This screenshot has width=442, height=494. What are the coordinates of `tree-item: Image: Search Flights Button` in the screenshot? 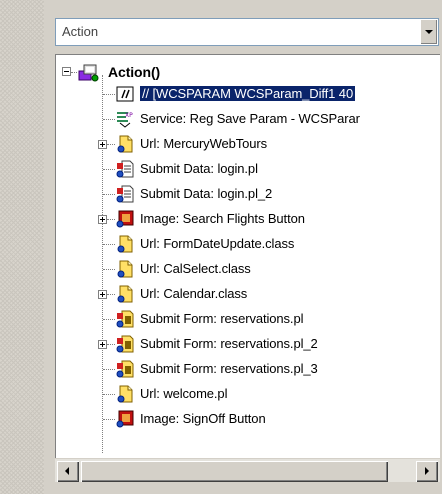 It's located at (248, 219).